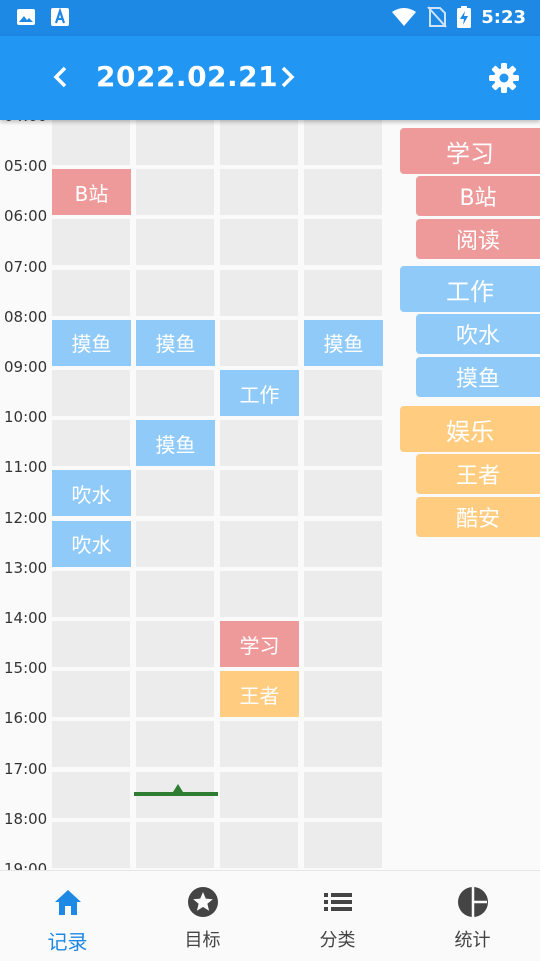 This screenshot has height=961, width=540. What do you see at coordinates (26, 216) in the screenshot?
I see `hour-label: 06:00` at bounding box center [26, 216].